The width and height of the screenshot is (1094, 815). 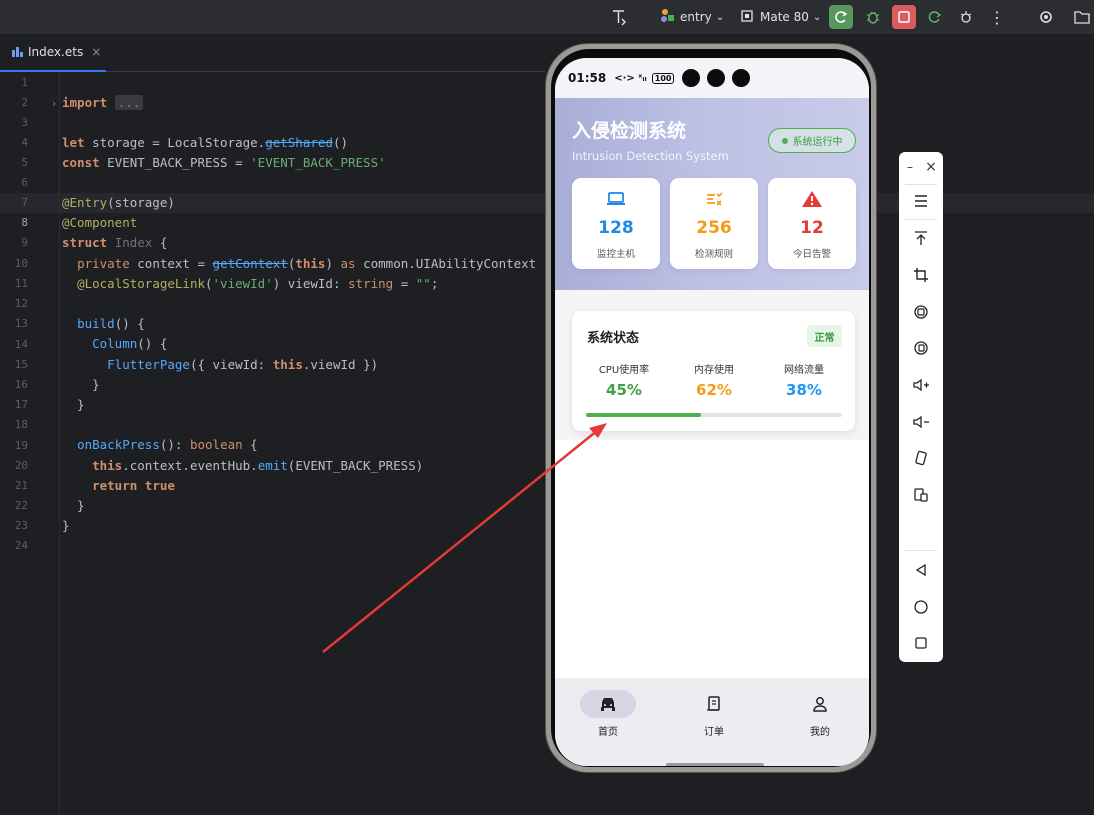 What do you see at coordinates (966, 17) in the screenshot?
I see `profiler-icon` at bounding box center [966, 17].